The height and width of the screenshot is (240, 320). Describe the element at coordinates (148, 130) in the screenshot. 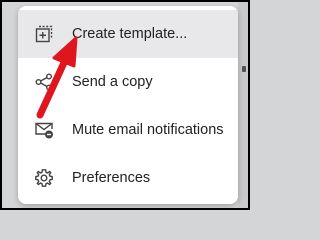

I see `menu-item-label: Mute email notifications` at that location.